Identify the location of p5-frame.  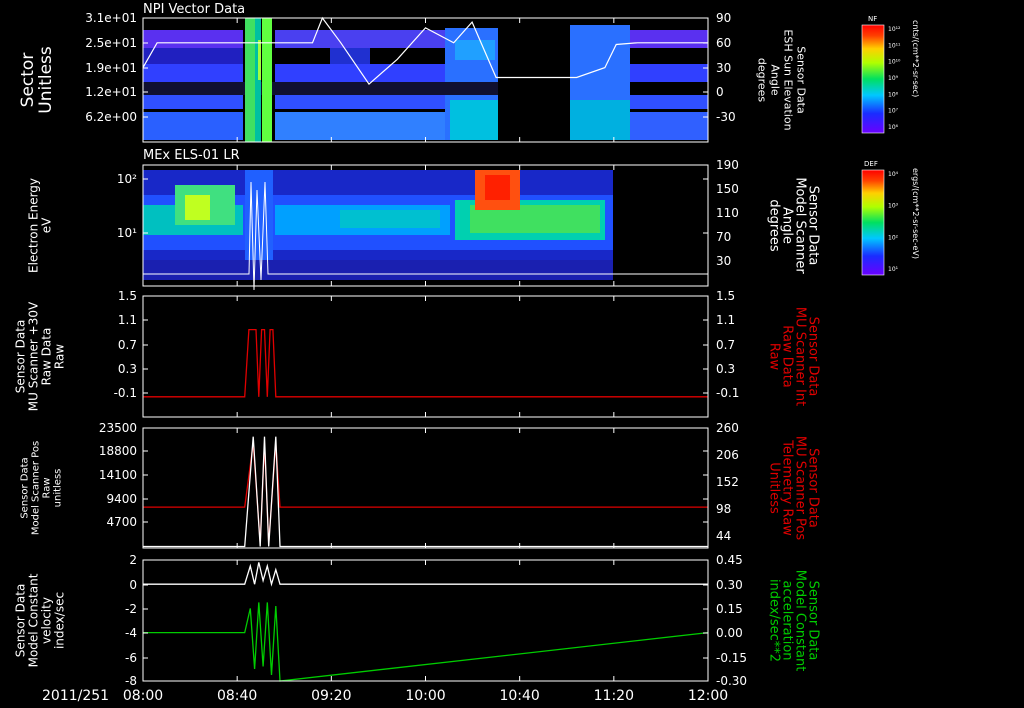
(425, 620).